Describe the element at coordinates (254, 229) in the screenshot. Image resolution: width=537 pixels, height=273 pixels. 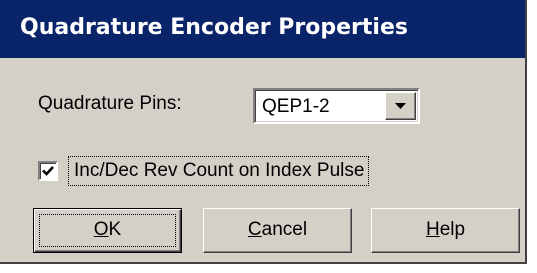
I see `cancel-mnemonic: C` at that location.